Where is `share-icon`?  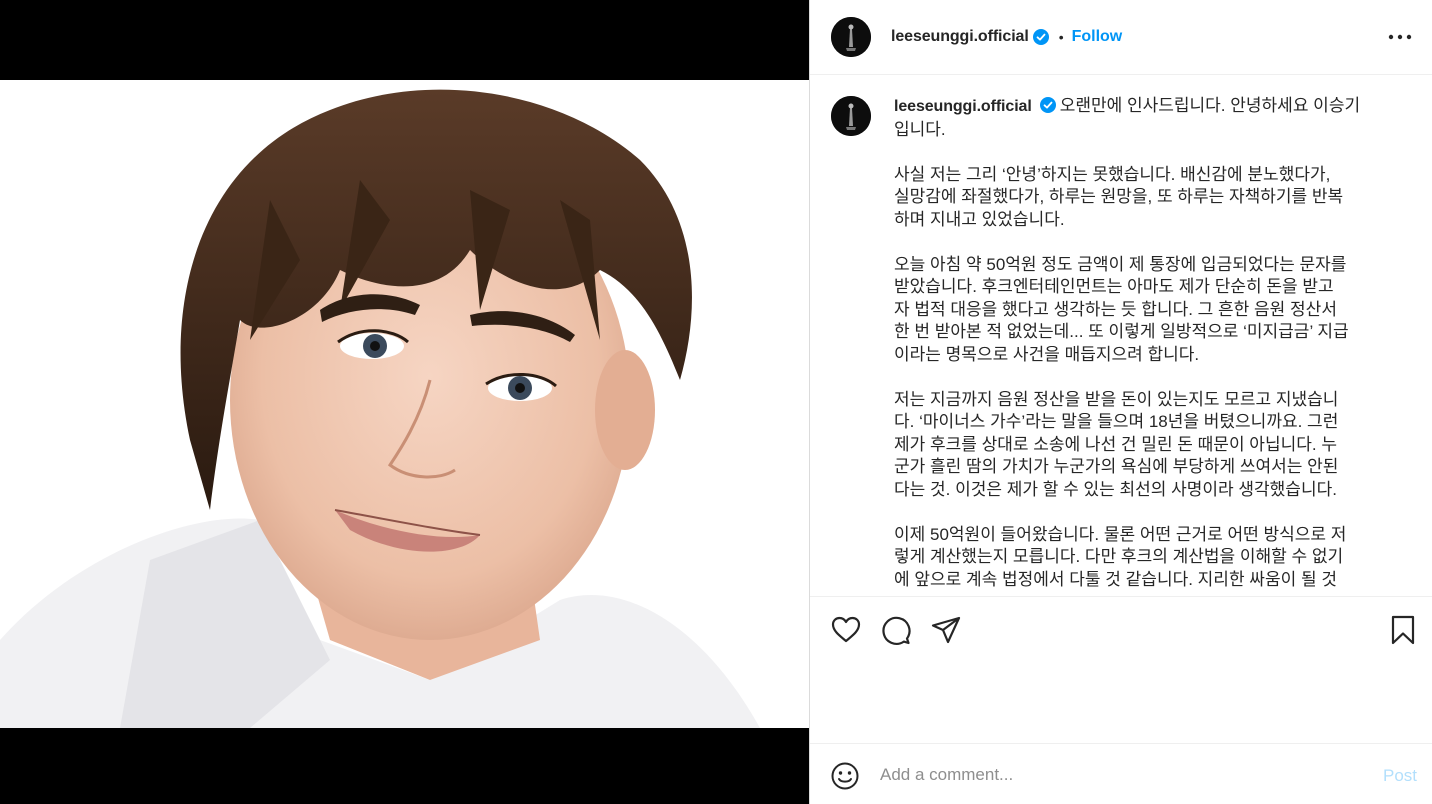
share-icon is located at coordinates (946, 630).